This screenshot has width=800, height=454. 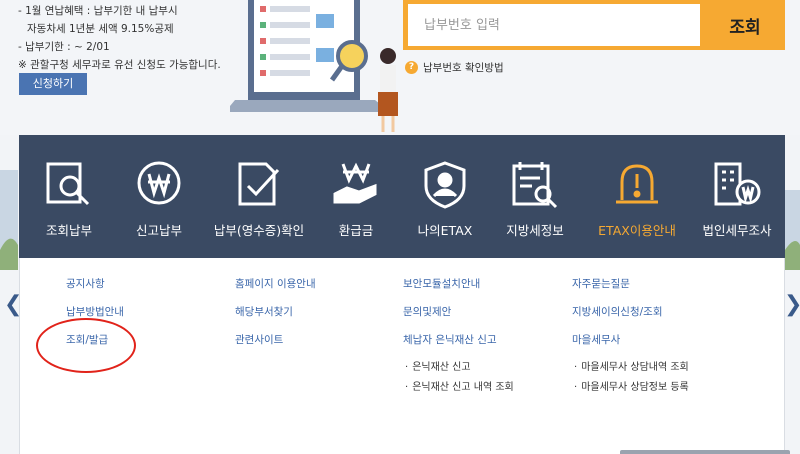 What do you see at coordinates (637, 230) in the screenshot?
I see `nav-label: ETAX이용안내` at bounding box center [637, 230].